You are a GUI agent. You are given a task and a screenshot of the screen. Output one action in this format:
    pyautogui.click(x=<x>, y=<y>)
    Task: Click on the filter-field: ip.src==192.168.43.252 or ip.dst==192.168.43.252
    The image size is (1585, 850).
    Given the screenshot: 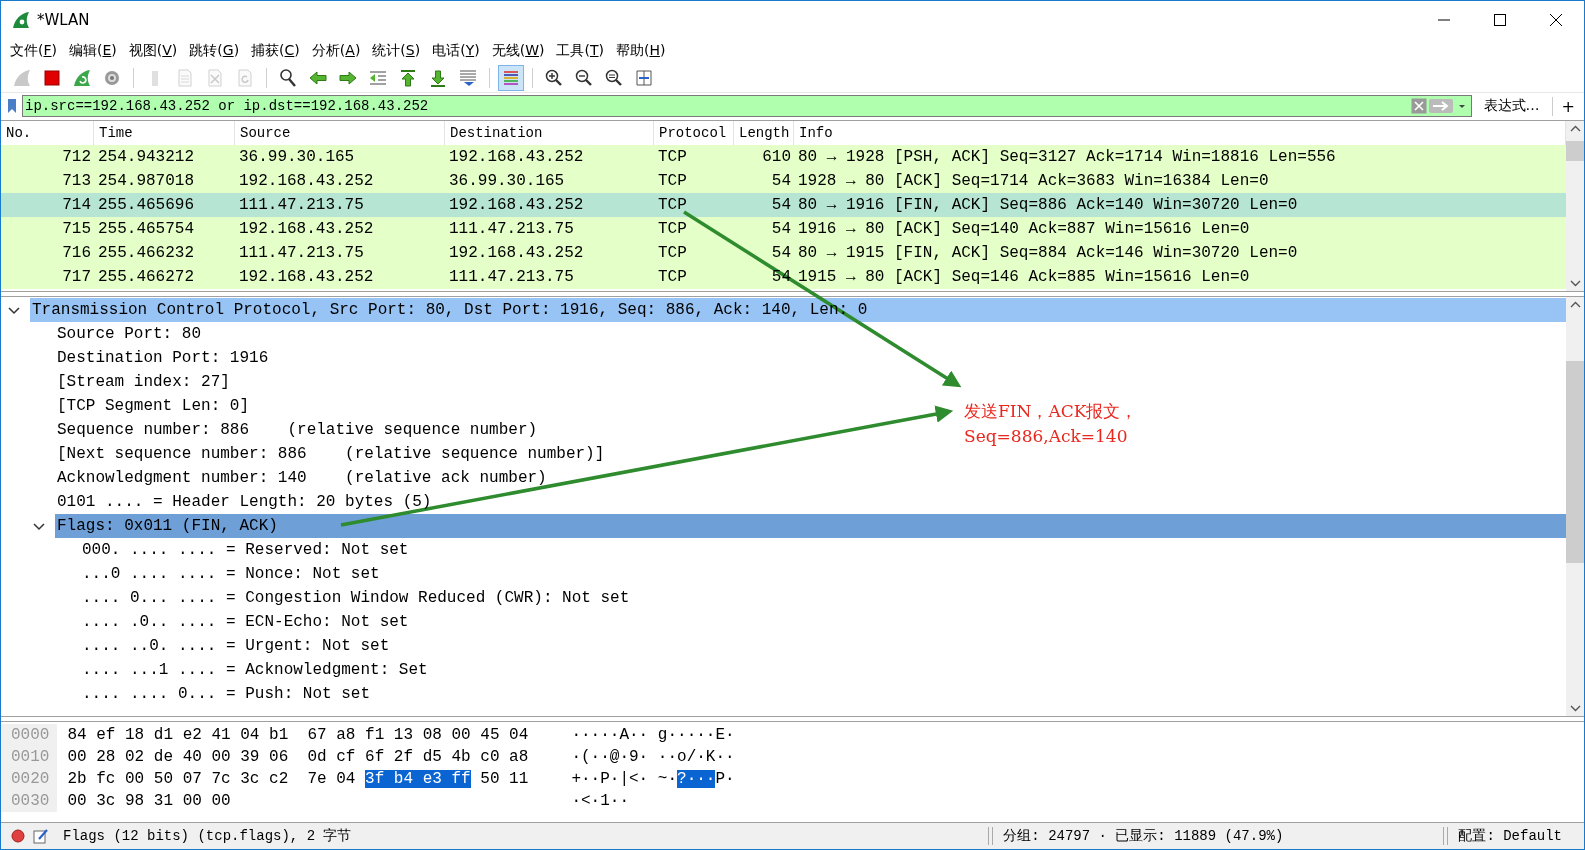 What is the action you would take?
    pyautogui.click(x=717, y=106)
    